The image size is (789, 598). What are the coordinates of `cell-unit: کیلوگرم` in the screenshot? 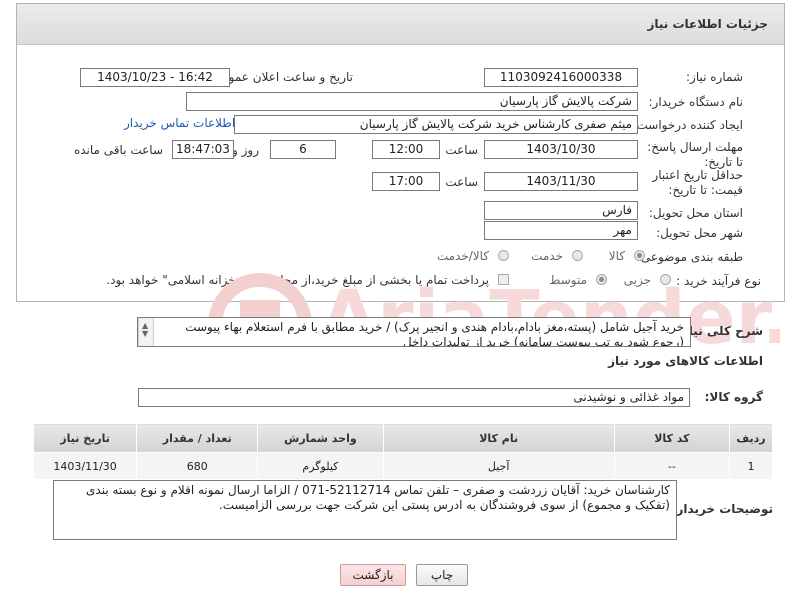 It's located at (320, 466).